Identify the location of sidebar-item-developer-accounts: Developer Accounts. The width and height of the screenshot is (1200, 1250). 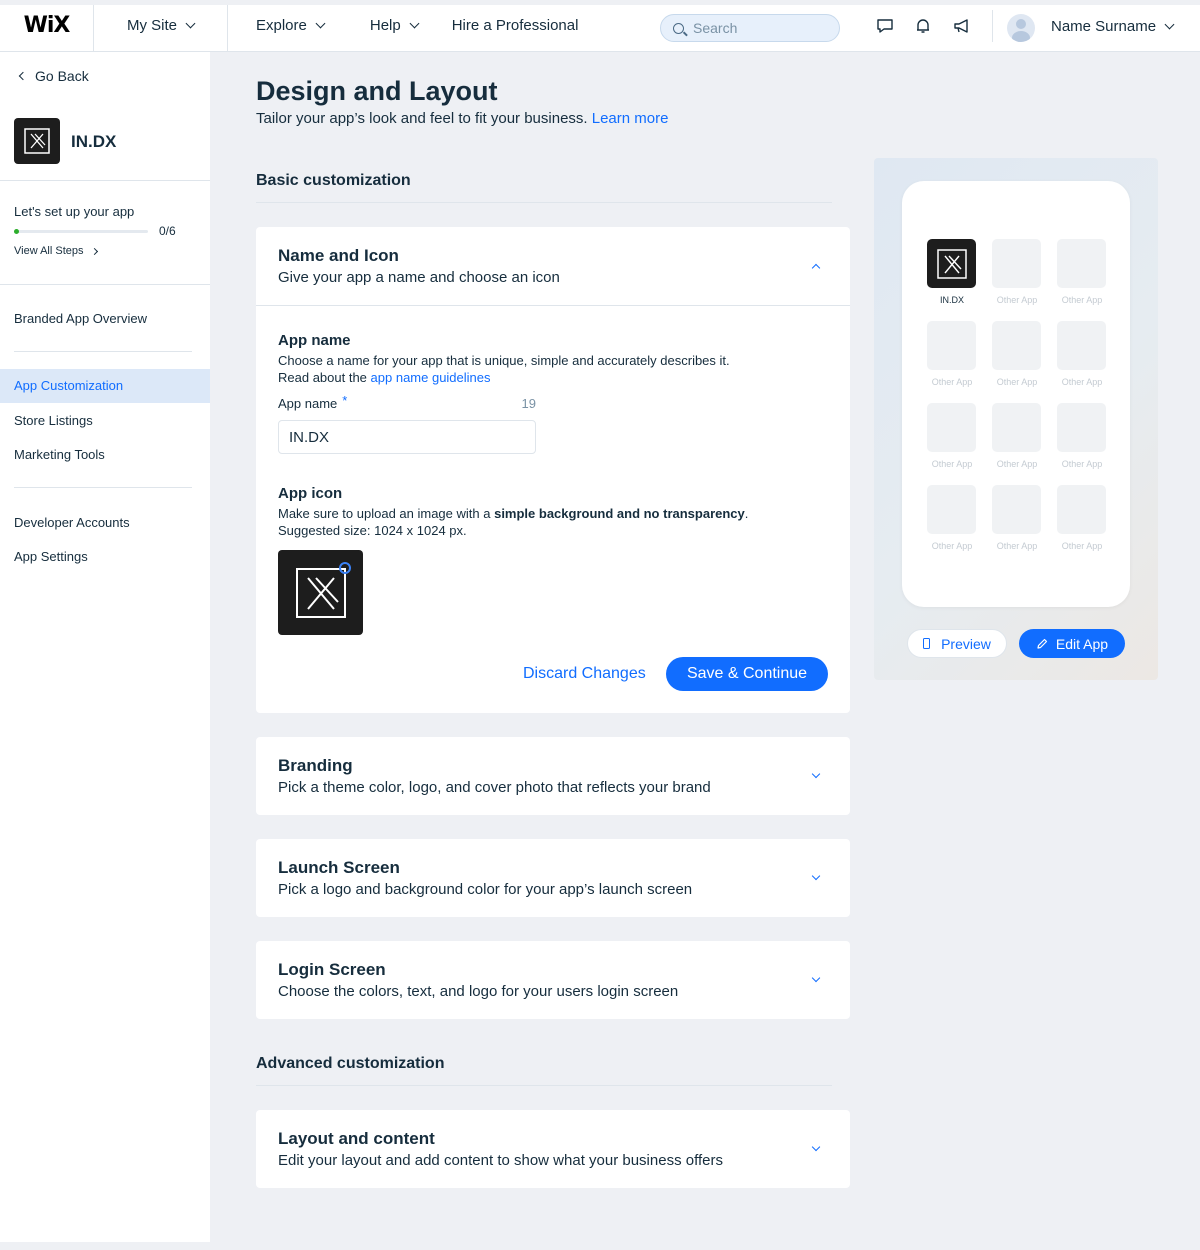
(72, 522).